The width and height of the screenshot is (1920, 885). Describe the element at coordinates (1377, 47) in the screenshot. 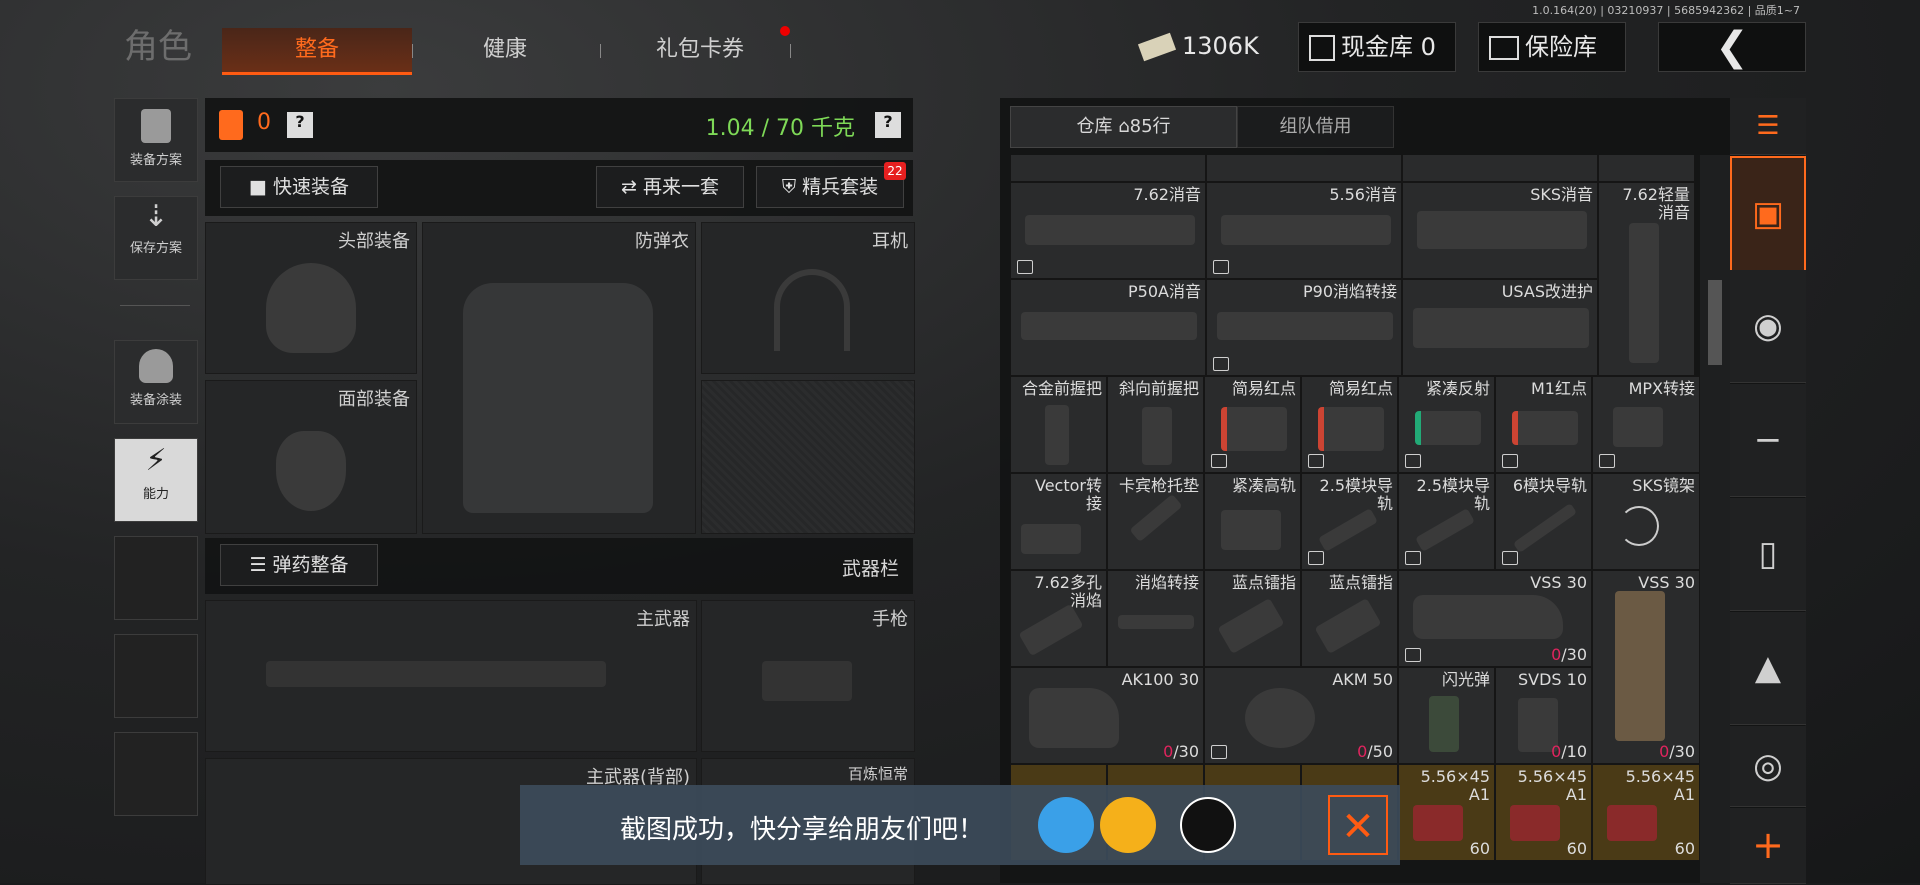

I see `cash-vault-button: 现金库 0` at that location.